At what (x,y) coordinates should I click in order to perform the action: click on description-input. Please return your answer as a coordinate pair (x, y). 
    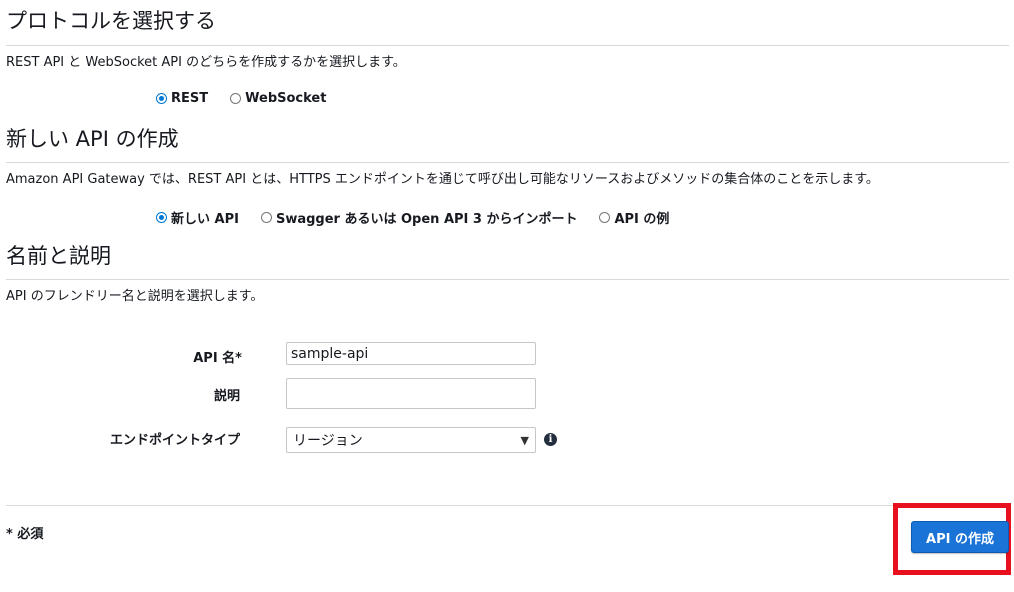
    Looking at the image, I should click on (411, 393).